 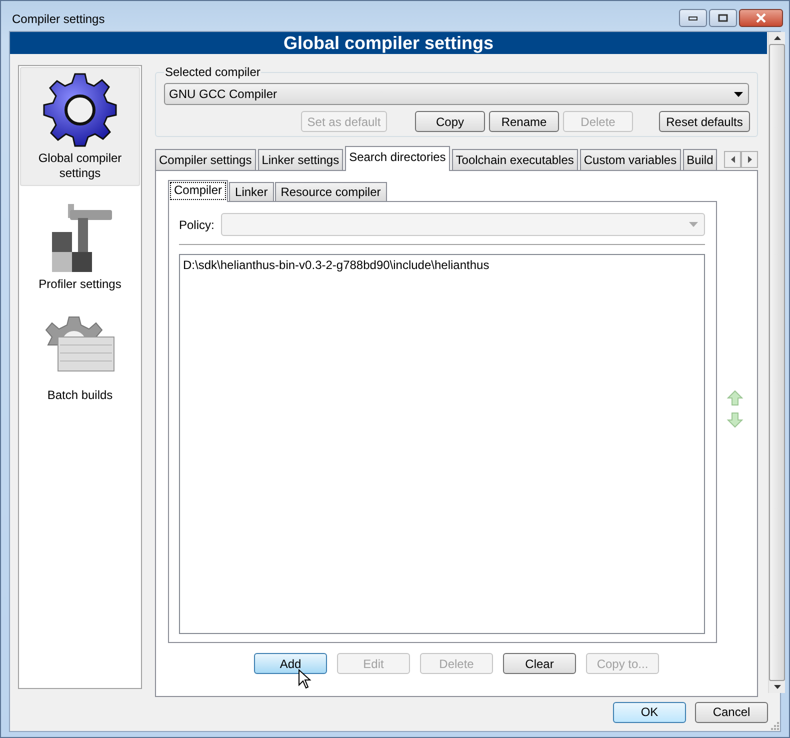 I want to click on dialog-button: Cancel, so click(x=731, y=712).